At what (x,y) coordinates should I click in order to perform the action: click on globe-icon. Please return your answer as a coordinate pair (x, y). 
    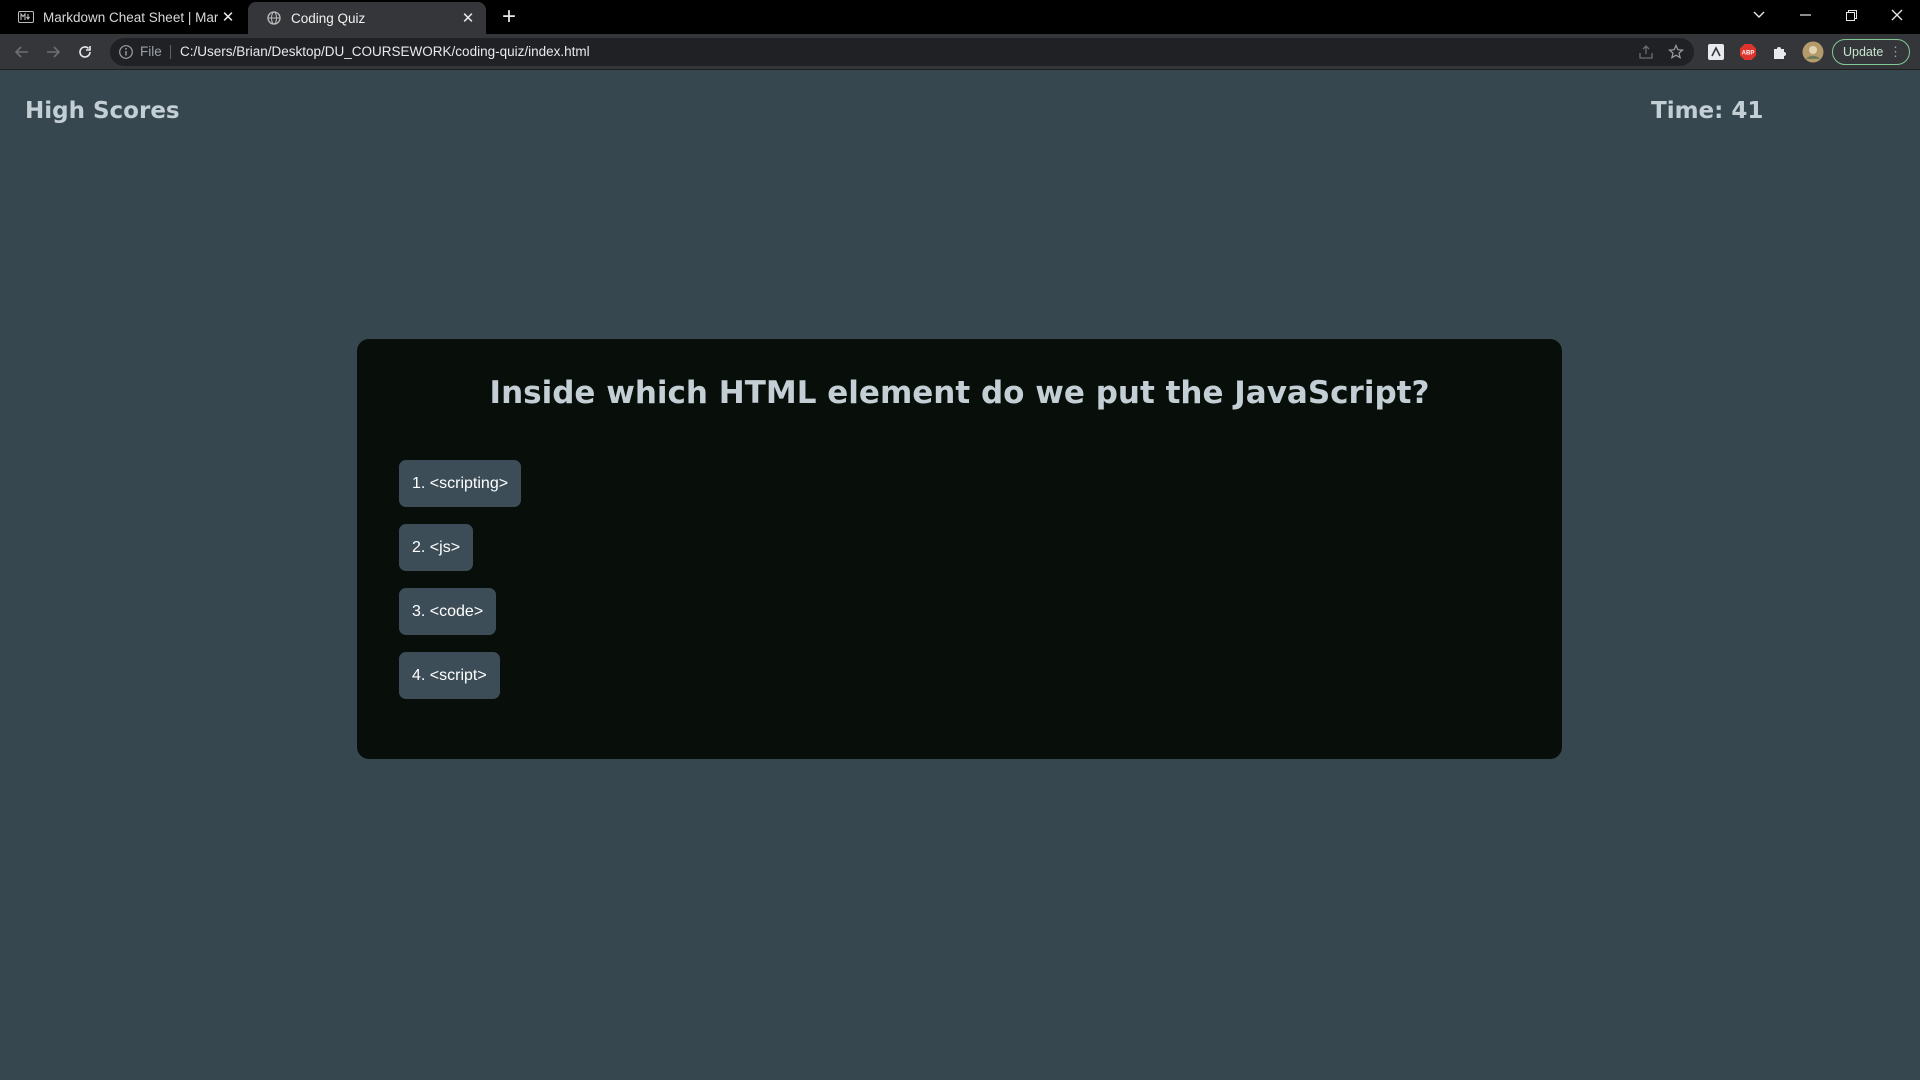
    Looking at the image, I should click on (274, 18).